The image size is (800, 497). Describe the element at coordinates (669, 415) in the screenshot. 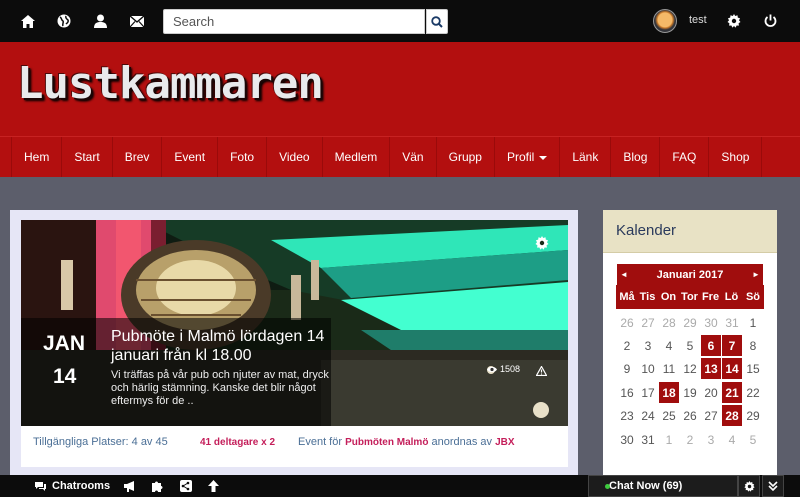

I see `calendar-day: 25` at that location.